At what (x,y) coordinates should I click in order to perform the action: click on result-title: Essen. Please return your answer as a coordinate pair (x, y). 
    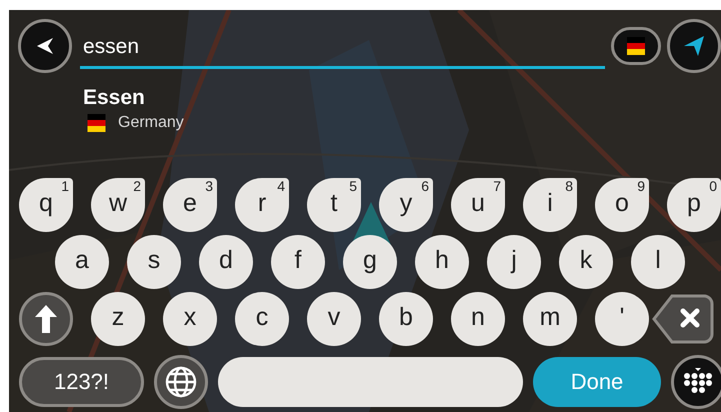
    Looking at the image, I should click on (402, 98).